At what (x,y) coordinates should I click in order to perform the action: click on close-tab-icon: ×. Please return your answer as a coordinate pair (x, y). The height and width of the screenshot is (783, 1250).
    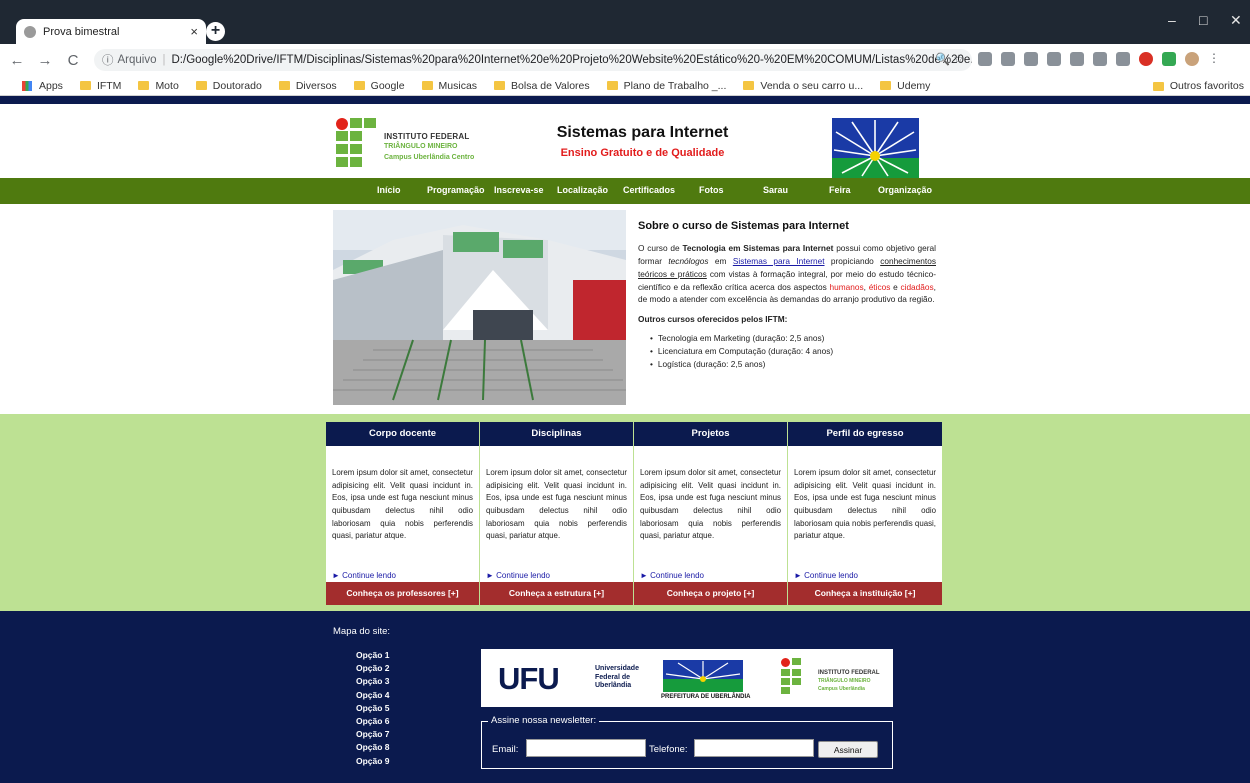
    Looking at the image, I should click on (194, 31).